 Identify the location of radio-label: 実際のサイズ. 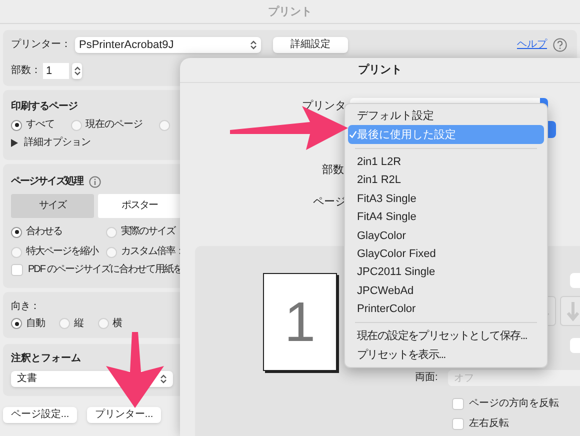
(148, 232).